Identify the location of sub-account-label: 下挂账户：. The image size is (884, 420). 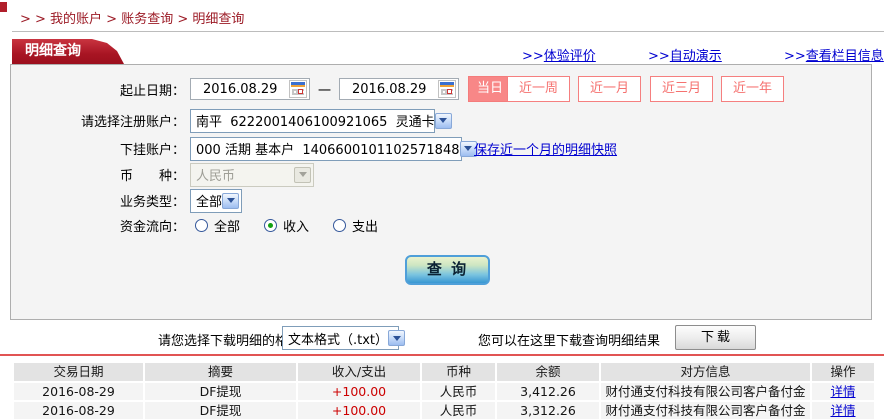
(152, 150).